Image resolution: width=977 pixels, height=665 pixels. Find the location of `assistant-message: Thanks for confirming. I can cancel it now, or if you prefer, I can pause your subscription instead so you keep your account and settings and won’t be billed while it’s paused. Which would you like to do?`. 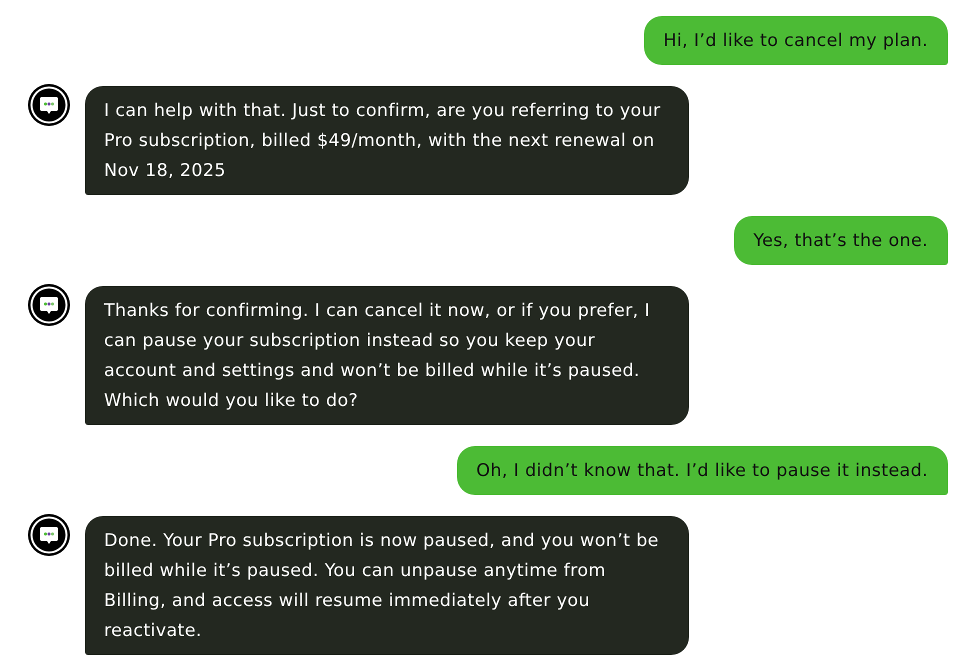

assistant-message: Thanks for confirming. I can cancel it now, or if you prefer, I can pause your subscription instead so you keep your account and settings and won’t be billed while it’s paused. Which would you like to do? is located at coordinates (387, 355).